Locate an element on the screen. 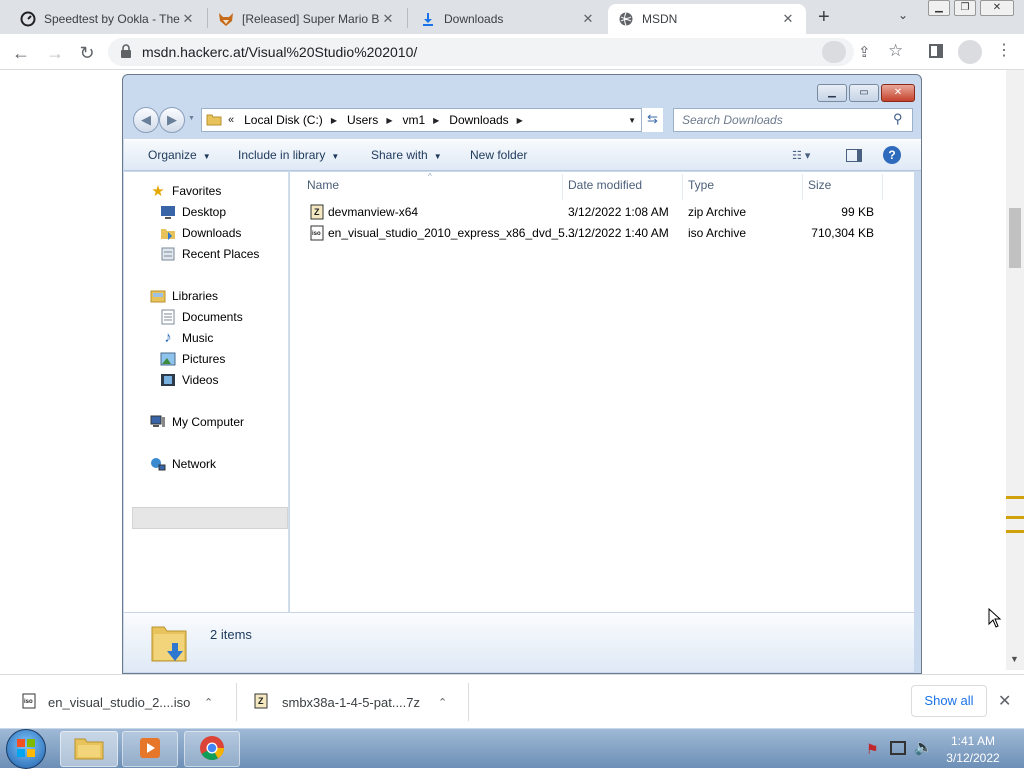 The width and height of the screenshot is (1024, 769). tab-search-chevron-icon: ⌄ is located at coordinates (903, 15).